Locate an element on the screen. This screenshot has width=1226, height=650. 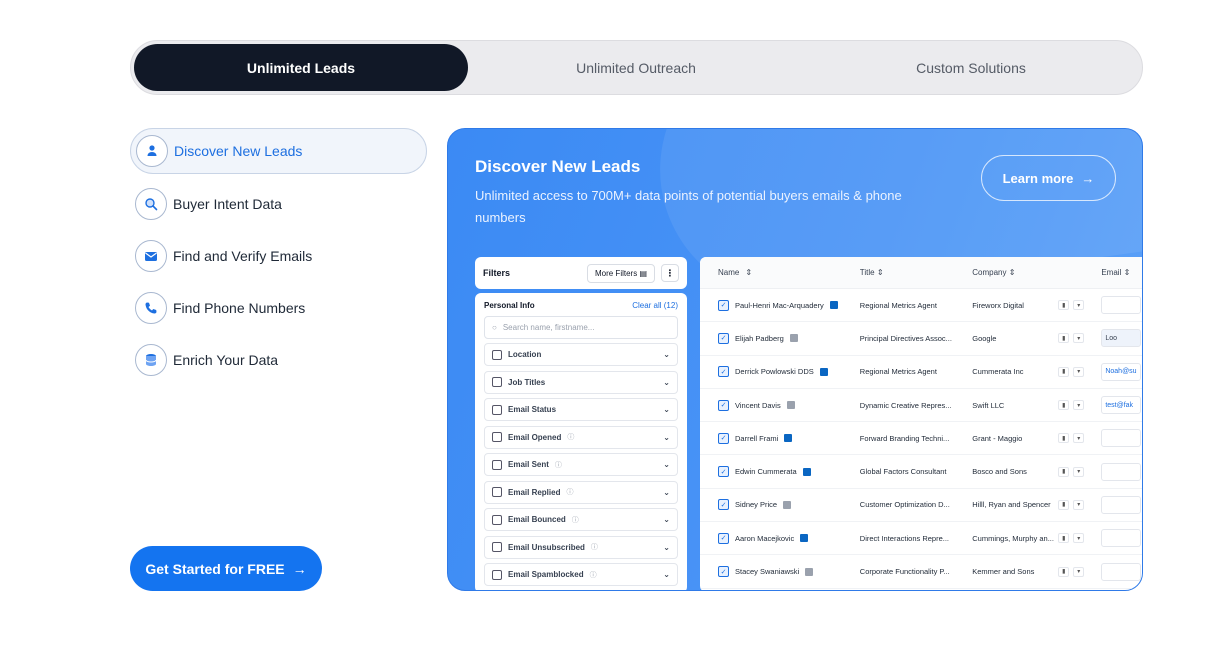
filter-item: Email Bounced ⓘ ⌄ is located at coordinates (581, 519).